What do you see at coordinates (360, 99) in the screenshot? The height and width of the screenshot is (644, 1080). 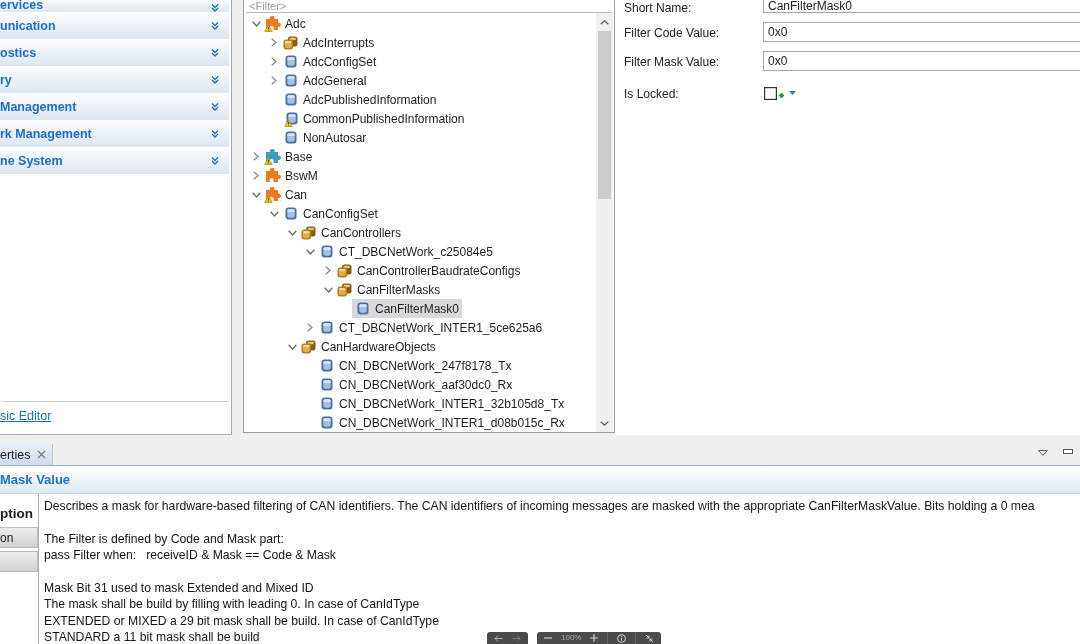 I see `tree-item: AdcPublishedInformation` at bounding box center [360, 99].